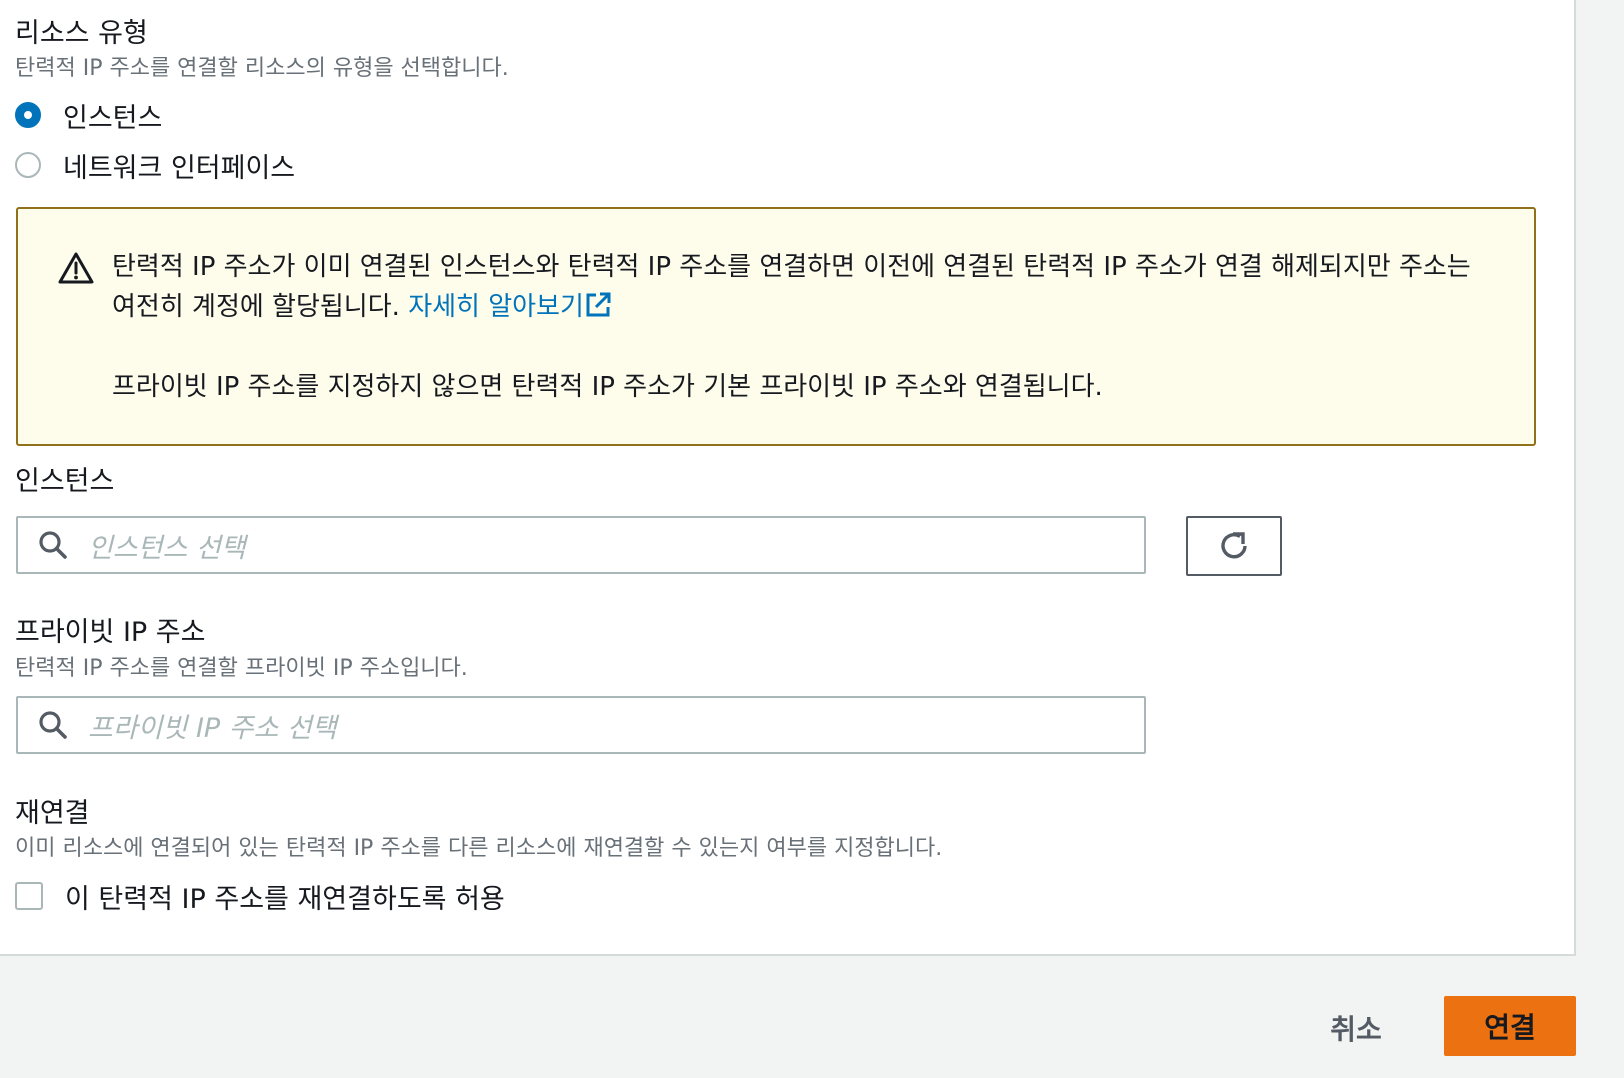 This screenshot has width=1624, height=1078. What do you see at coordinates (81, 33) in the screenshot?
I see `resource-type-label: 리소스 유형` at bounding box center [81, 33].